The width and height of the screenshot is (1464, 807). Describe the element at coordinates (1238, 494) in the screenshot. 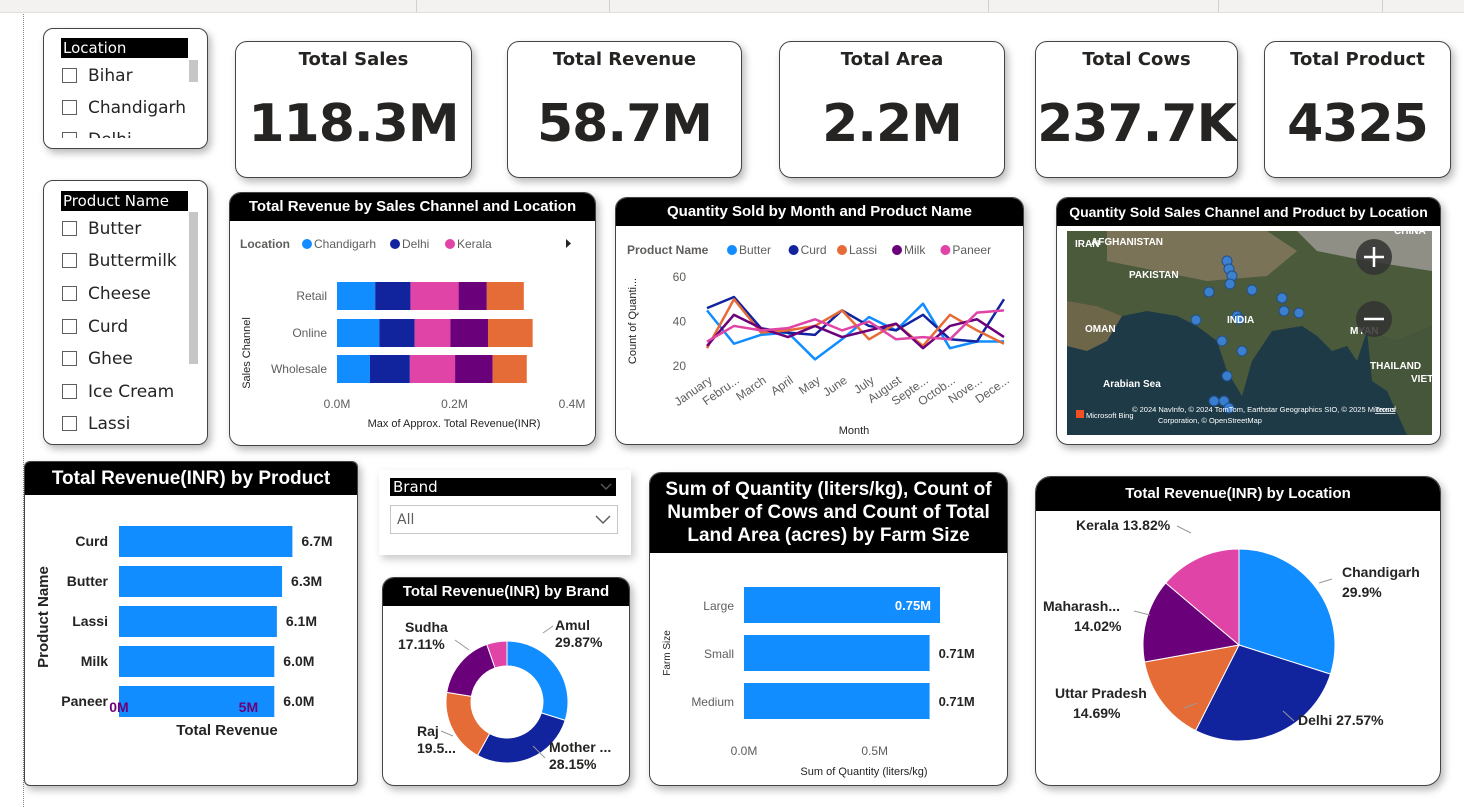

I see `chart-title: Total Revenue(INR) by Location` at that location.